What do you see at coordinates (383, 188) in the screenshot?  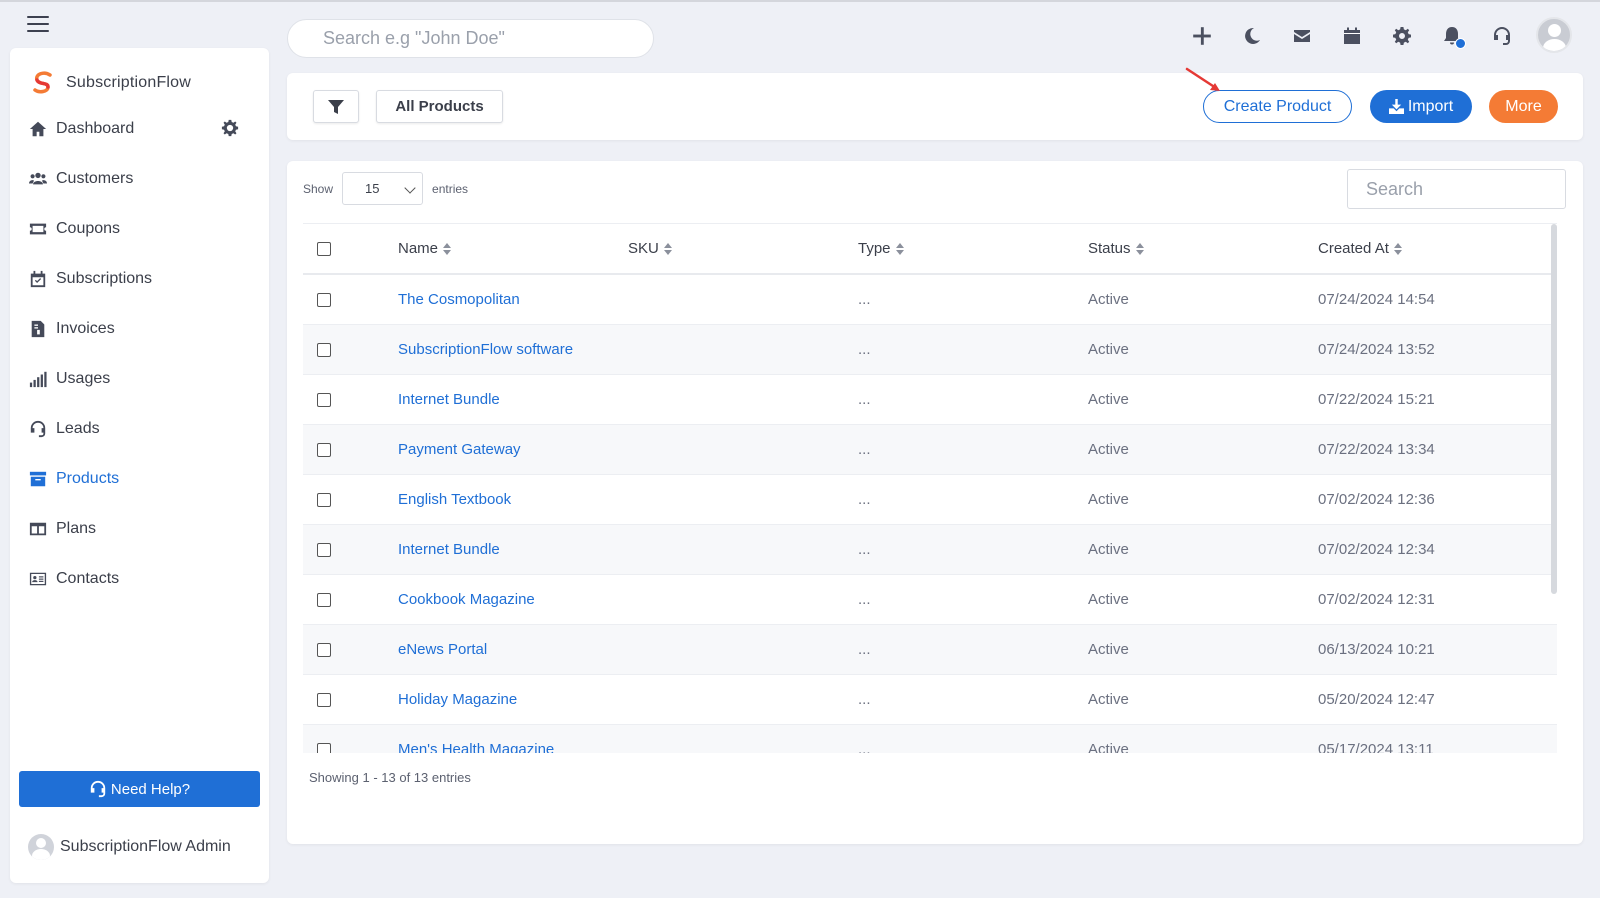 I see `entries-select: 15` at bounding box center [383, 188].